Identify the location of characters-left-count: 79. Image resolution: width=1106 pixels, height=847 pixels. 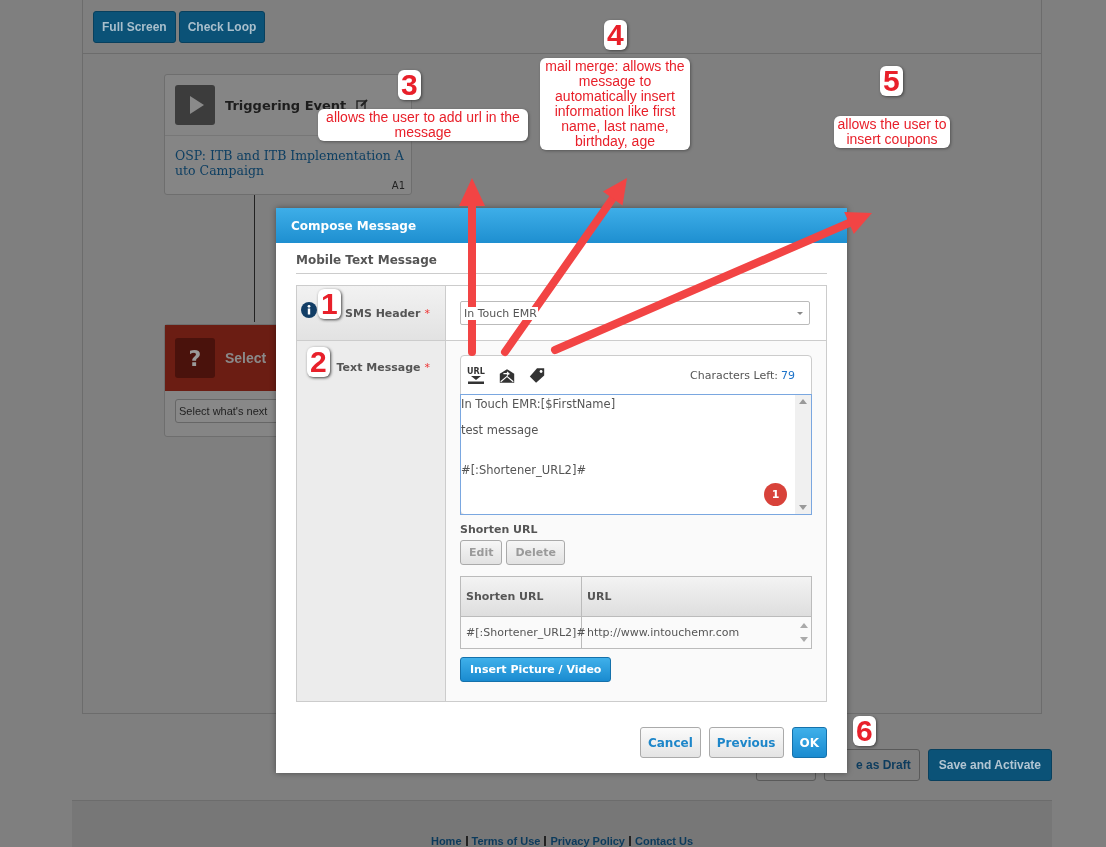
(788, 375).